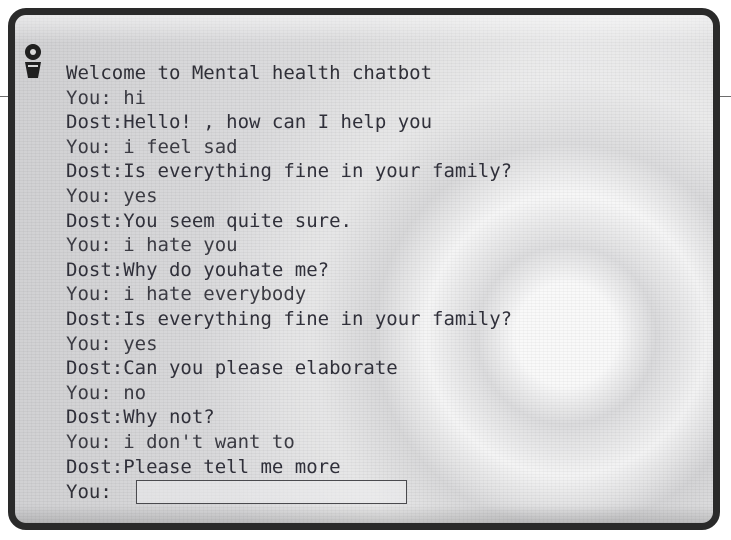 This screenshot has width=731, height=540. I want to click on bot-message: Dost:Why not?, so click(140, 417).